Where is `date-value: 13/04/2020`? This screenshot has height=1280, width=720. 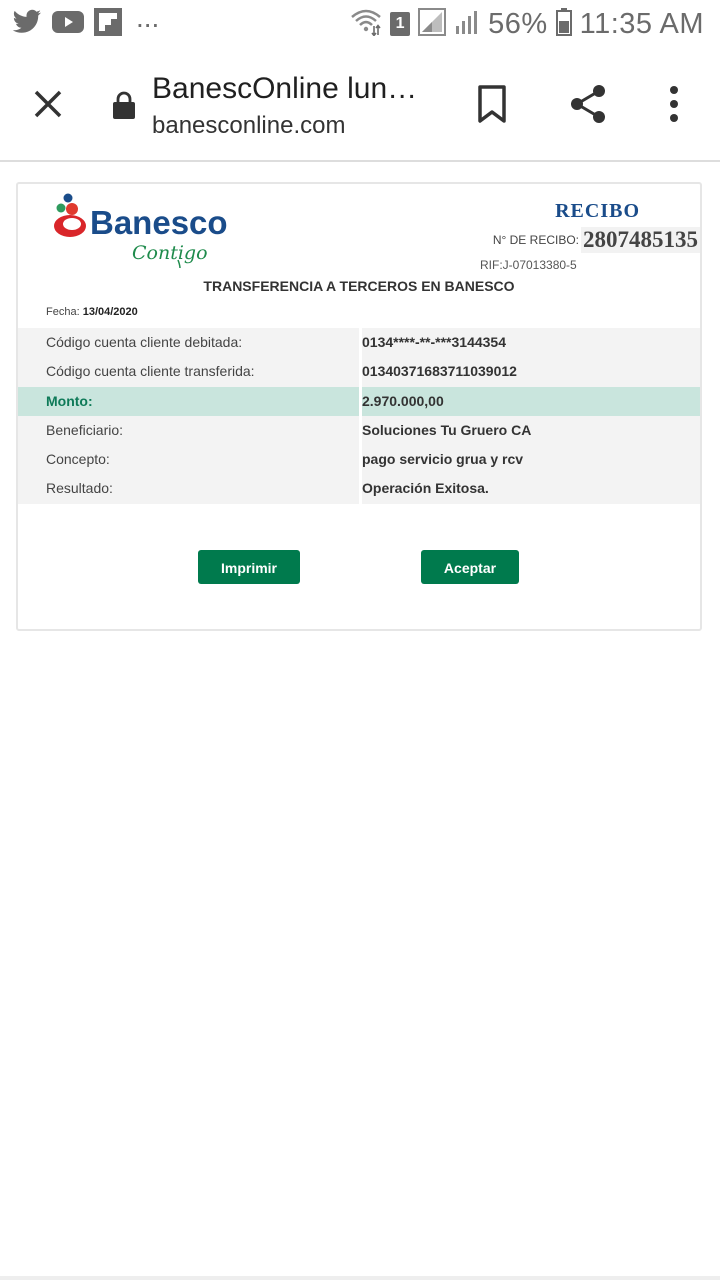 date-value: 13/04/2020 is located at coordinates (110, 312).